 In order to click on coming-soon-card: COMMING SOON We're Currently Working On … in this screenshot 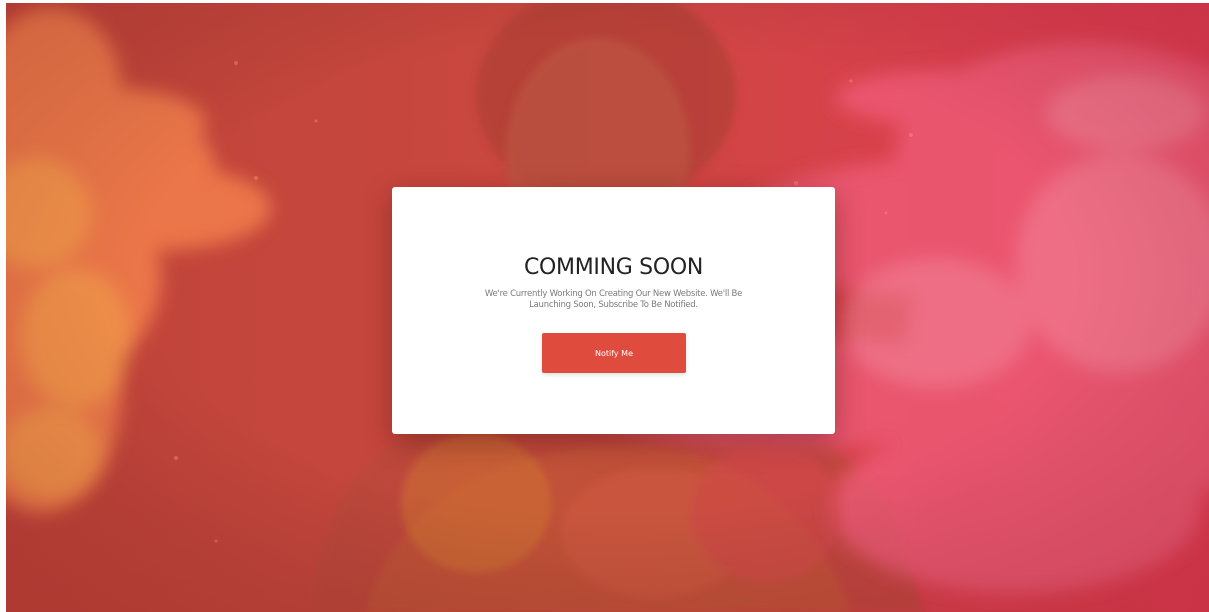, I will do `click(613, 310)`.